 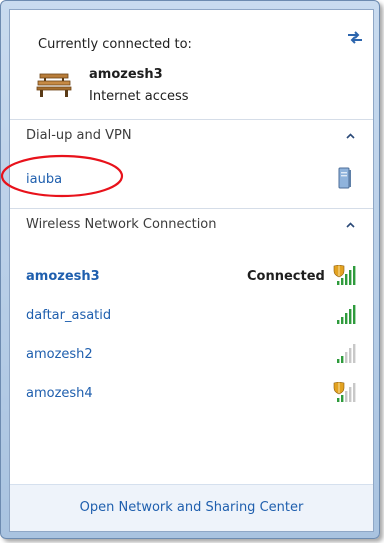 I want to click on wifi-item-label: amozesh2, so click(x=59, y=354).